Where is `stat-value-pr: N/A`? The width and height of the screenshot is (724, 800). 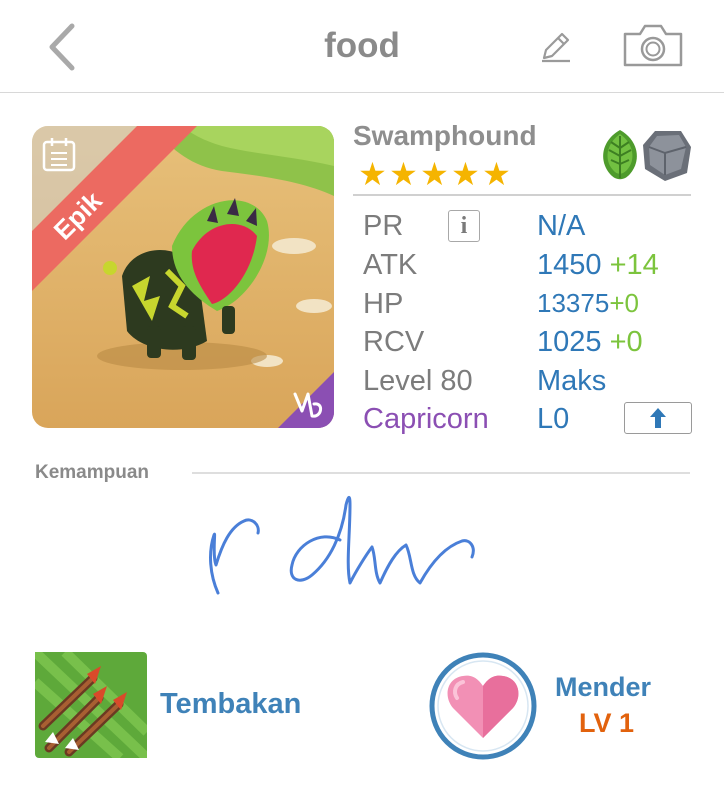
stat-value-pr: N/A is located at coordinates (561, 226).